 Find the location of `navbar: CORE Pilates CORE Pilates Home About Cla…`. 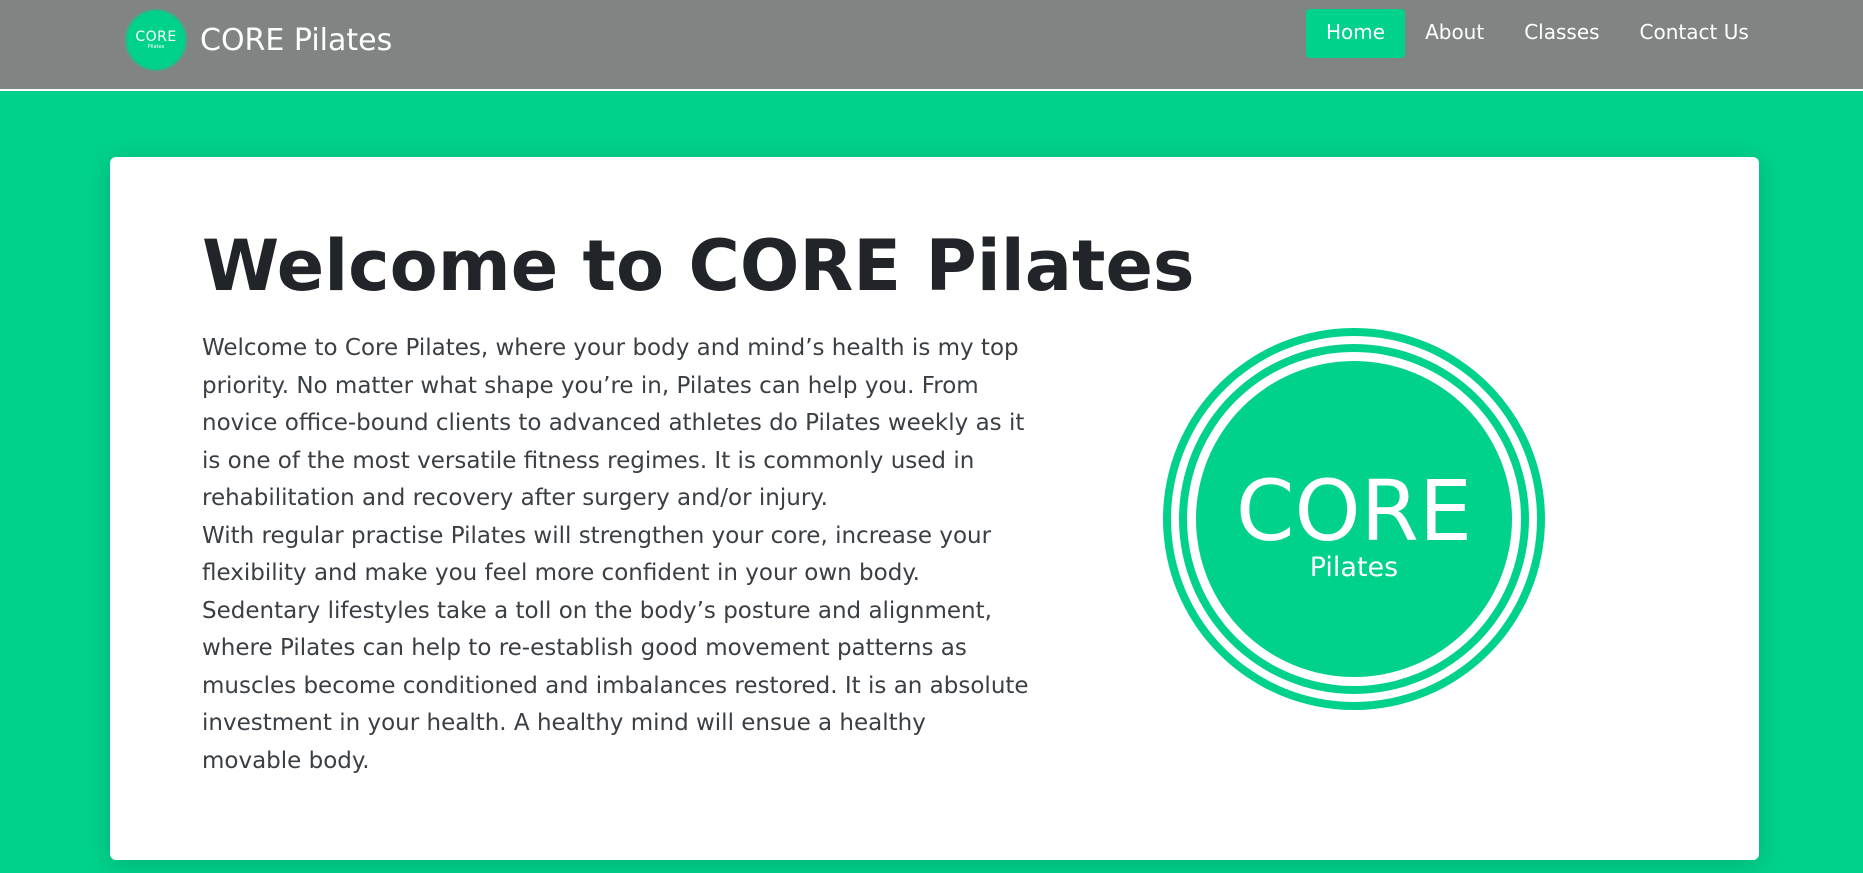

navbar: CORE Pilates CORE Pilates Home About Cla… is located at coordinates (931, 45).